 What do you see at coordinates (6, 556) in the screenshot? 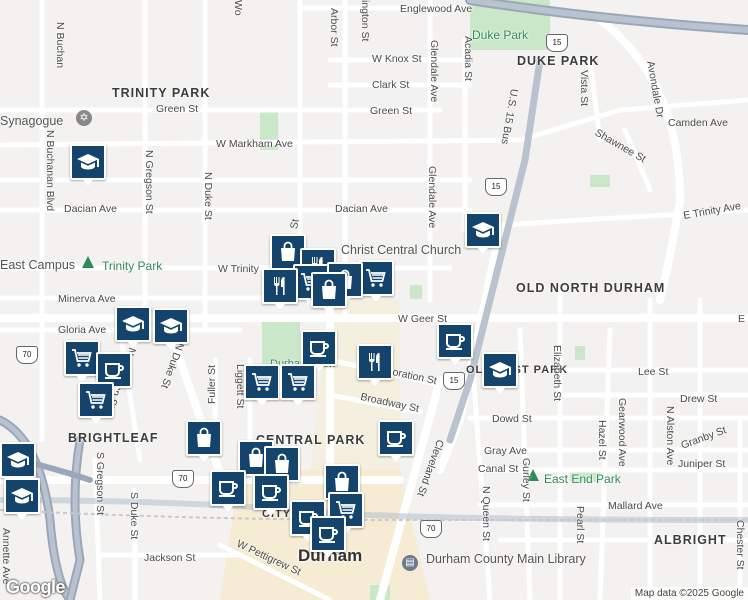
I see `street-label: Annette Ave` at bounding box center [6, 556].